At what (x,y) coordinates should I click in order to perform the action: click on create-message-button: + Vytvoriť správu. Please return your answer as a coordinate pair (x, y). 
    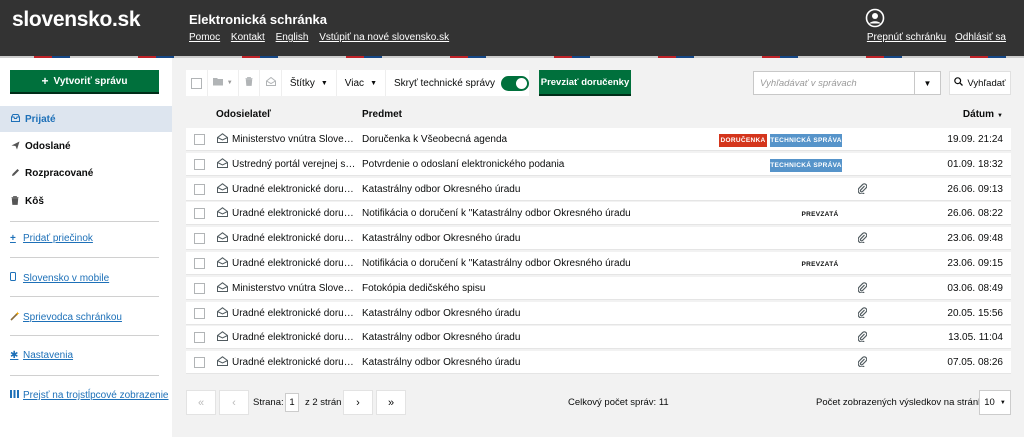
    Looking at the image, I should click on (84, 82).